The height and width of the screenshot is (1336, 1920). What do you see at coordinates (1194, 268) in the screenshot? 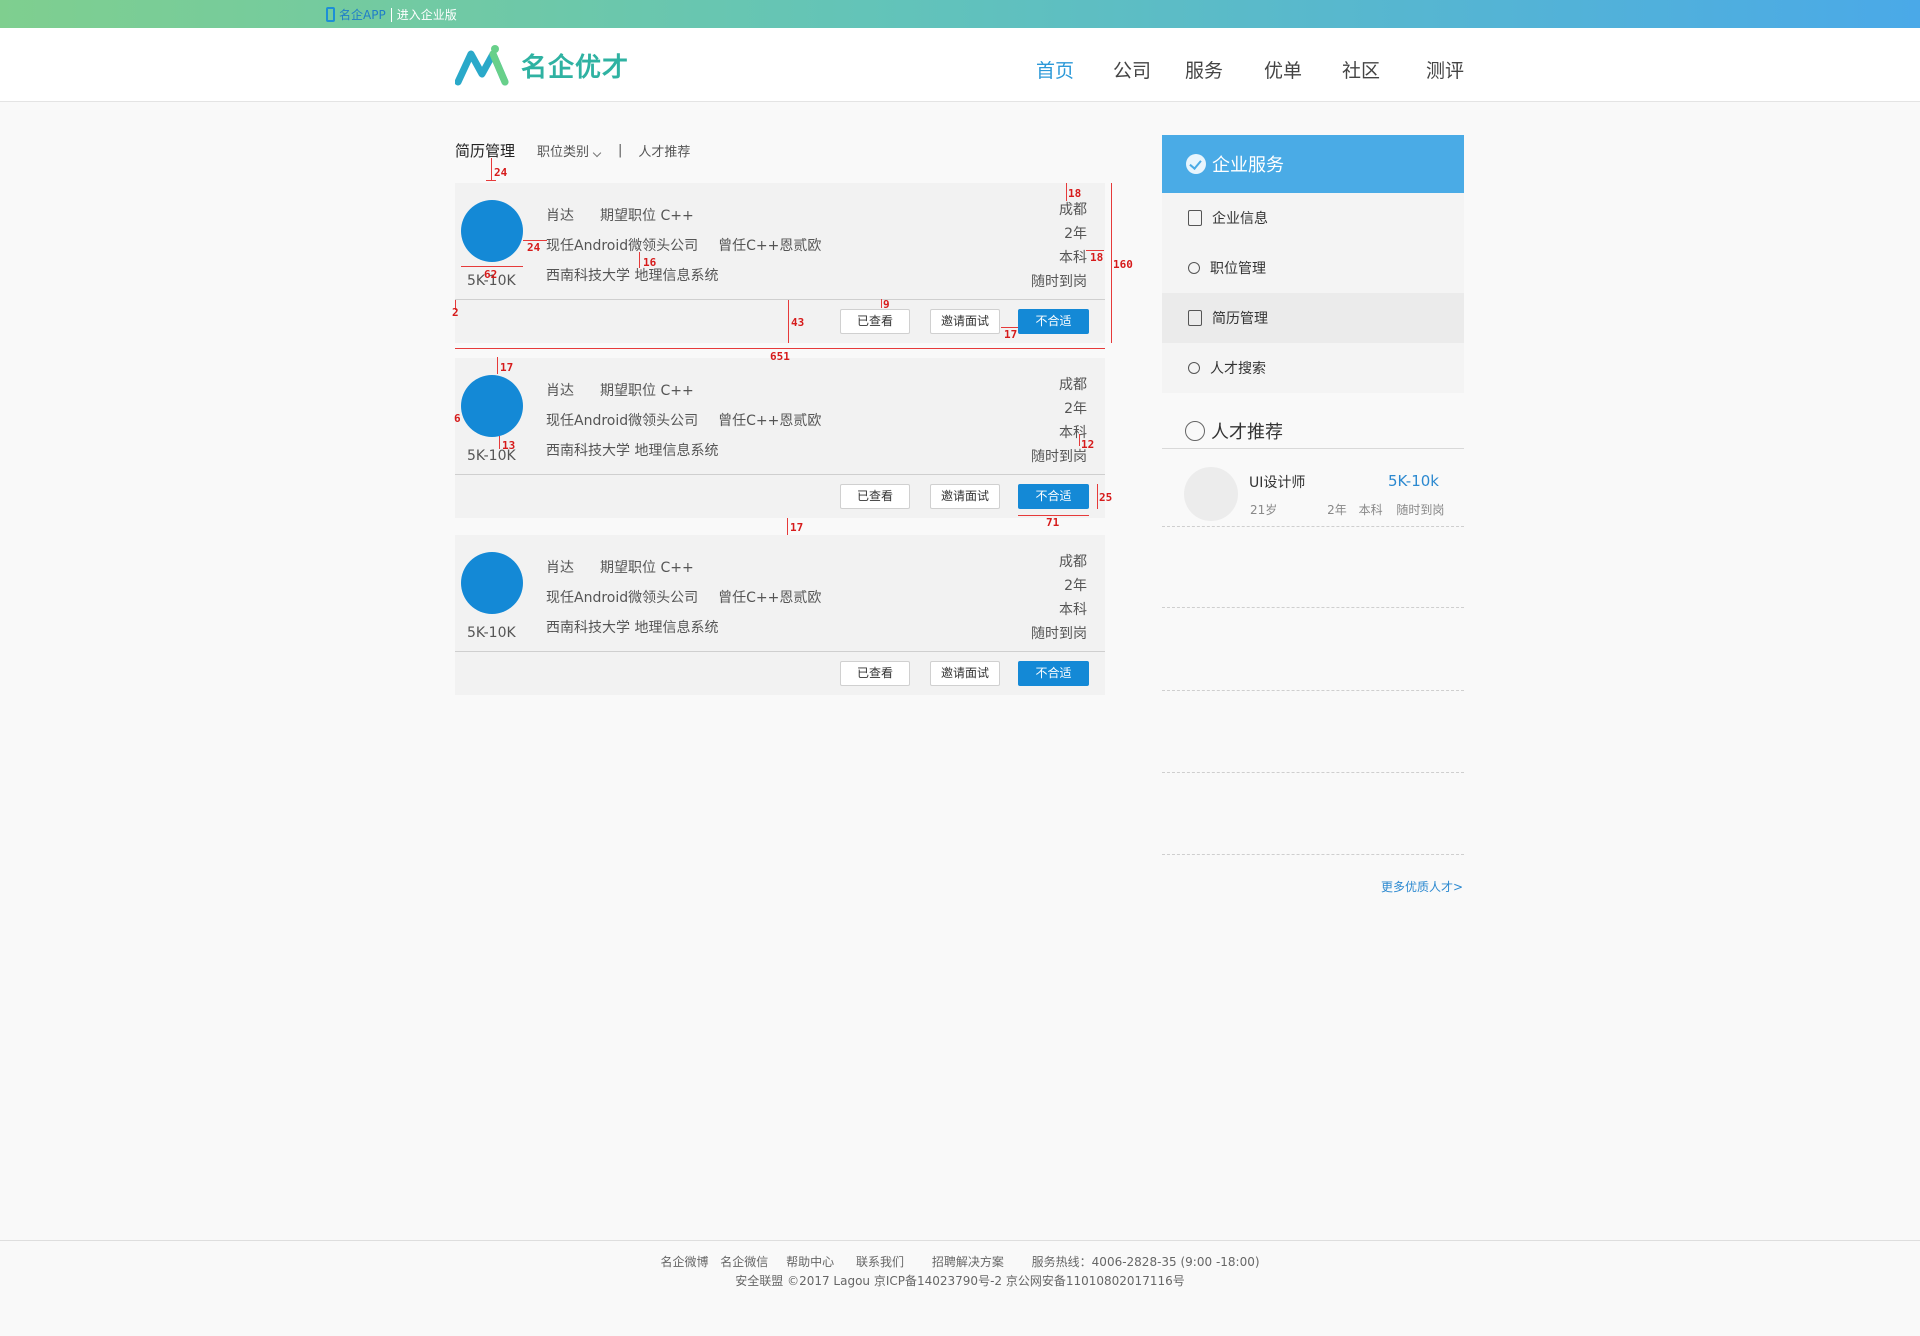
I see `user-icon` at bounding box center [1194, 268].